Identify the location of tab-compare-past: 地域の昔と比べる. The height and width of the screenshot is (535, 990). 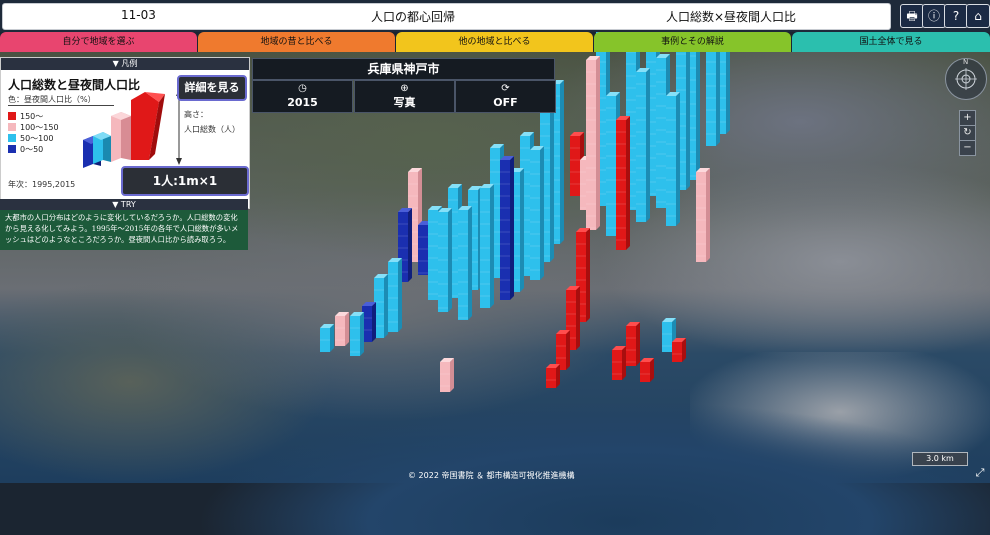
(296, 42).